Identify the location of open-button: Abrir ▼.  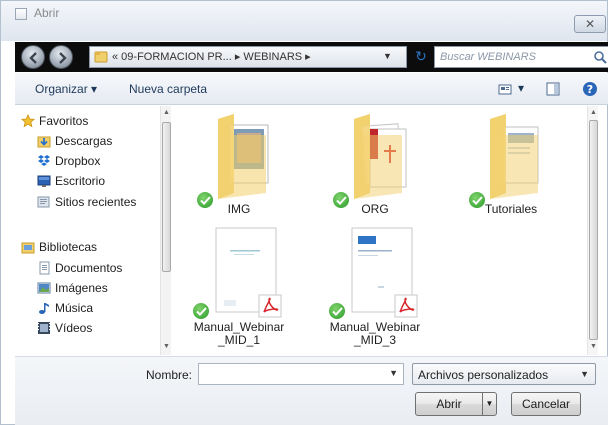
(456, 404).